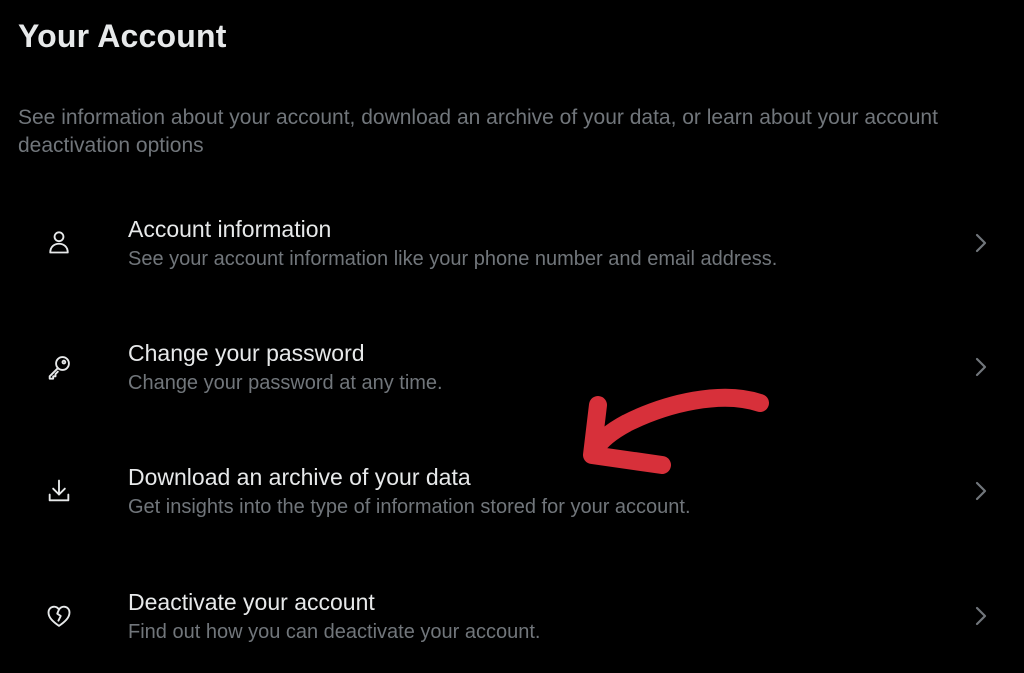 This screenshot has height=673, width=1024. Describe the element at coordinates (246, 353) in the screenshot. I see `menu-item-title: Change your password` at that location.